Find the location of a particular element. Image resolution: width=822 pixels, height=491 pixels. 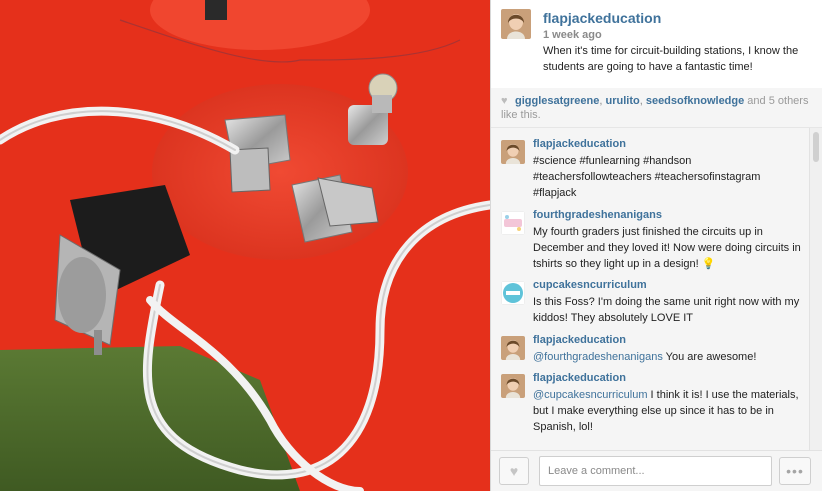

scrollbar-thumb is located at coordinates (816, 147).